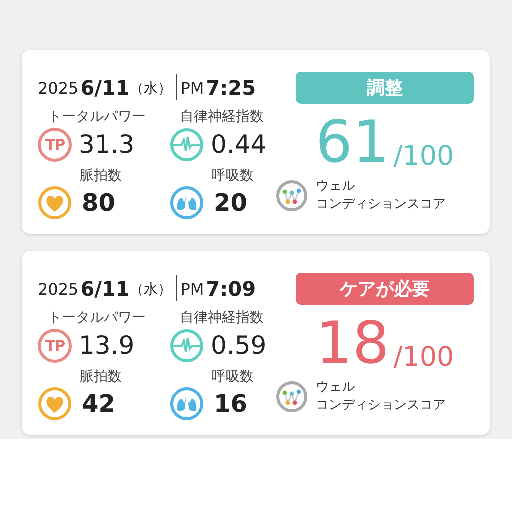 This screenshot has width=512, height=512. Describe the element at coordinates (98, 203) in the screenshot. I see `metric-value: 80` at that location.